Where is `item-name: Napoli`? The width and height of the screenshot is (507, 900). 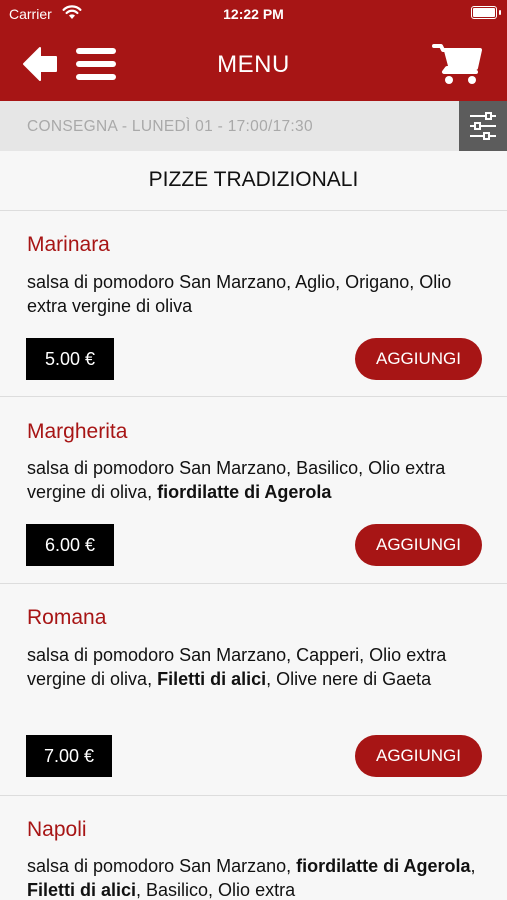 item-name: Napoli is located at coordinates (57, 829).